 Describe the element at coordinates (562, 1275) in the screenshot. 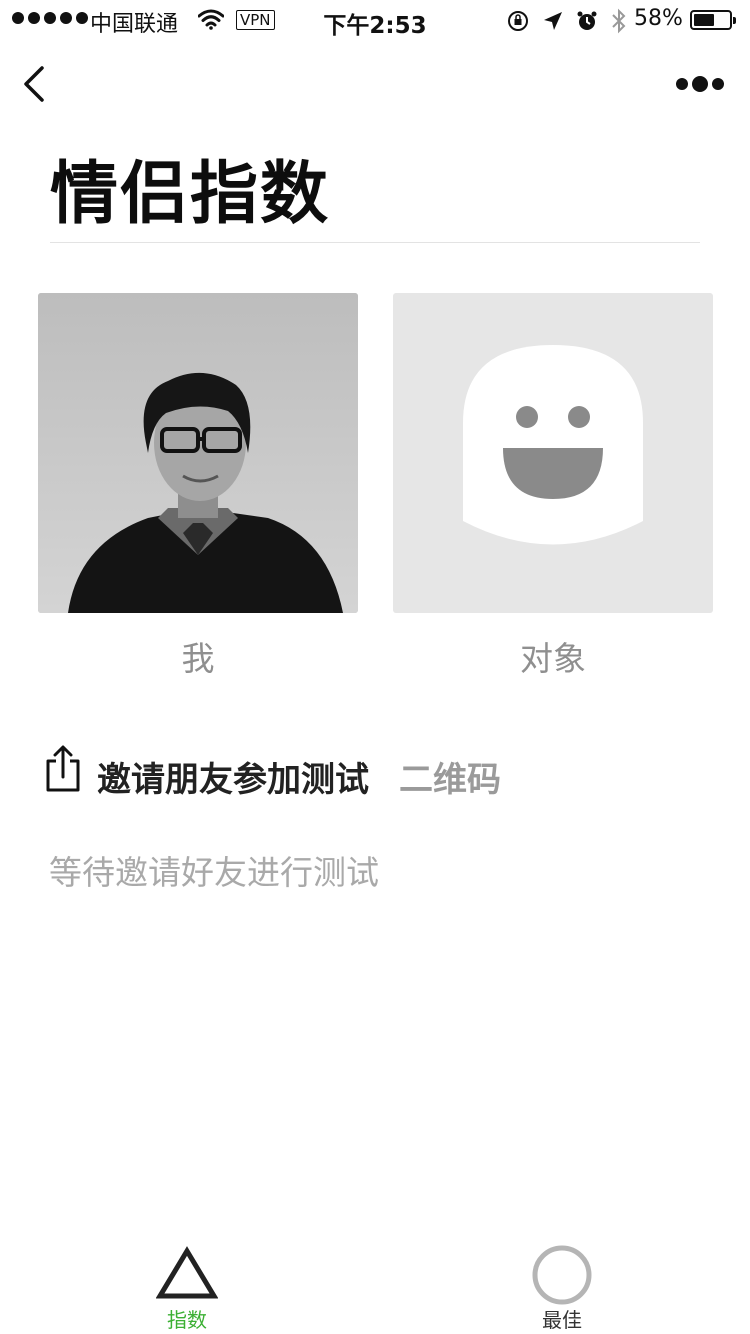

I see `circle-icon` at that location.